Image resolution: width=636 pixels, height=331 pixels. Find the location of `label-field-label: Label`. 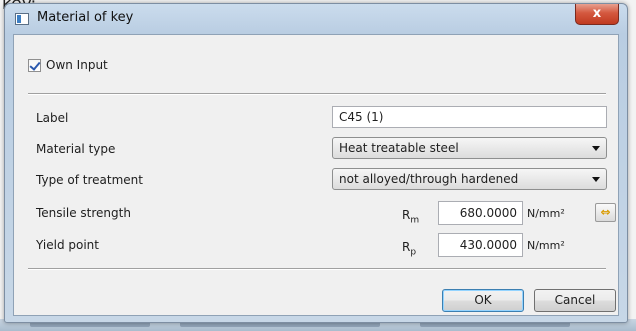

label-field-label: Label is located at coordinates (52, 118).